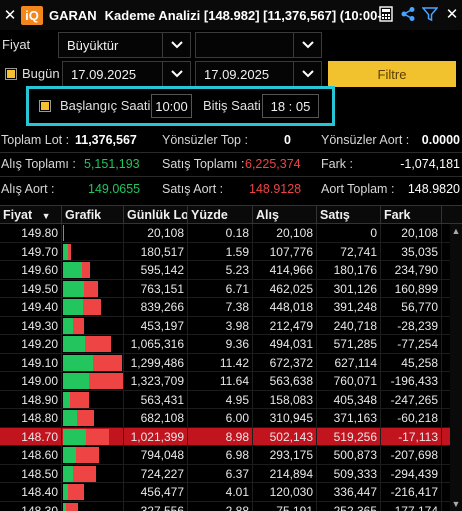  I want to click on sell-cell: 760,071, so click(349, 381).